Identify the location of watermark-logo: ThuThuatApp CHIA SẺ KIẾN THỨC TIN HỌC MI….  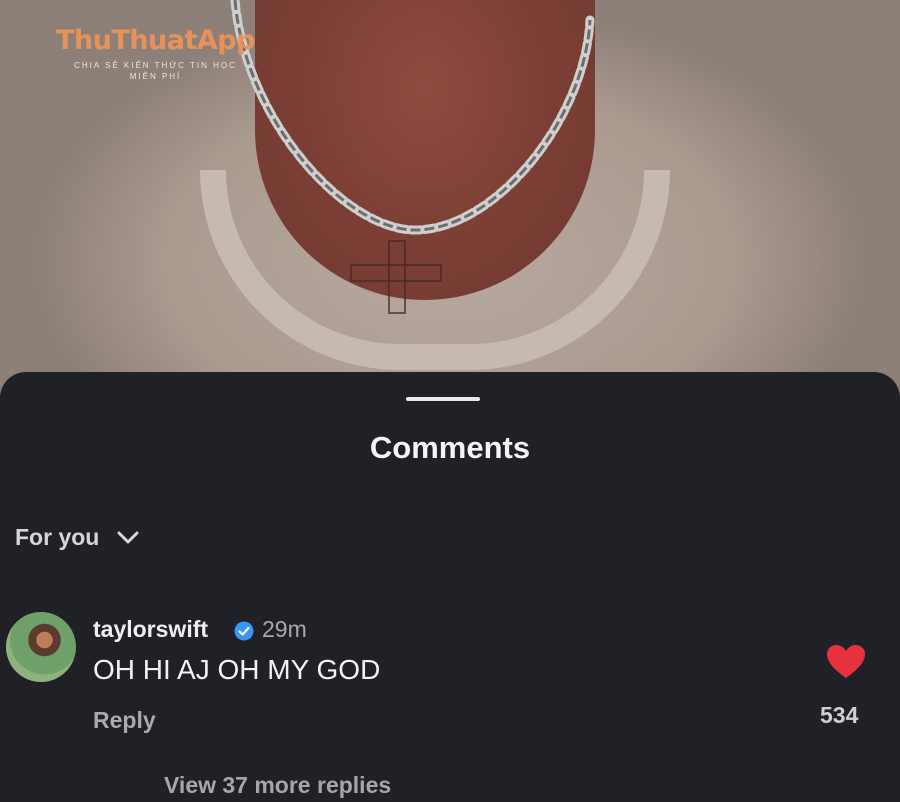
(155, 53).